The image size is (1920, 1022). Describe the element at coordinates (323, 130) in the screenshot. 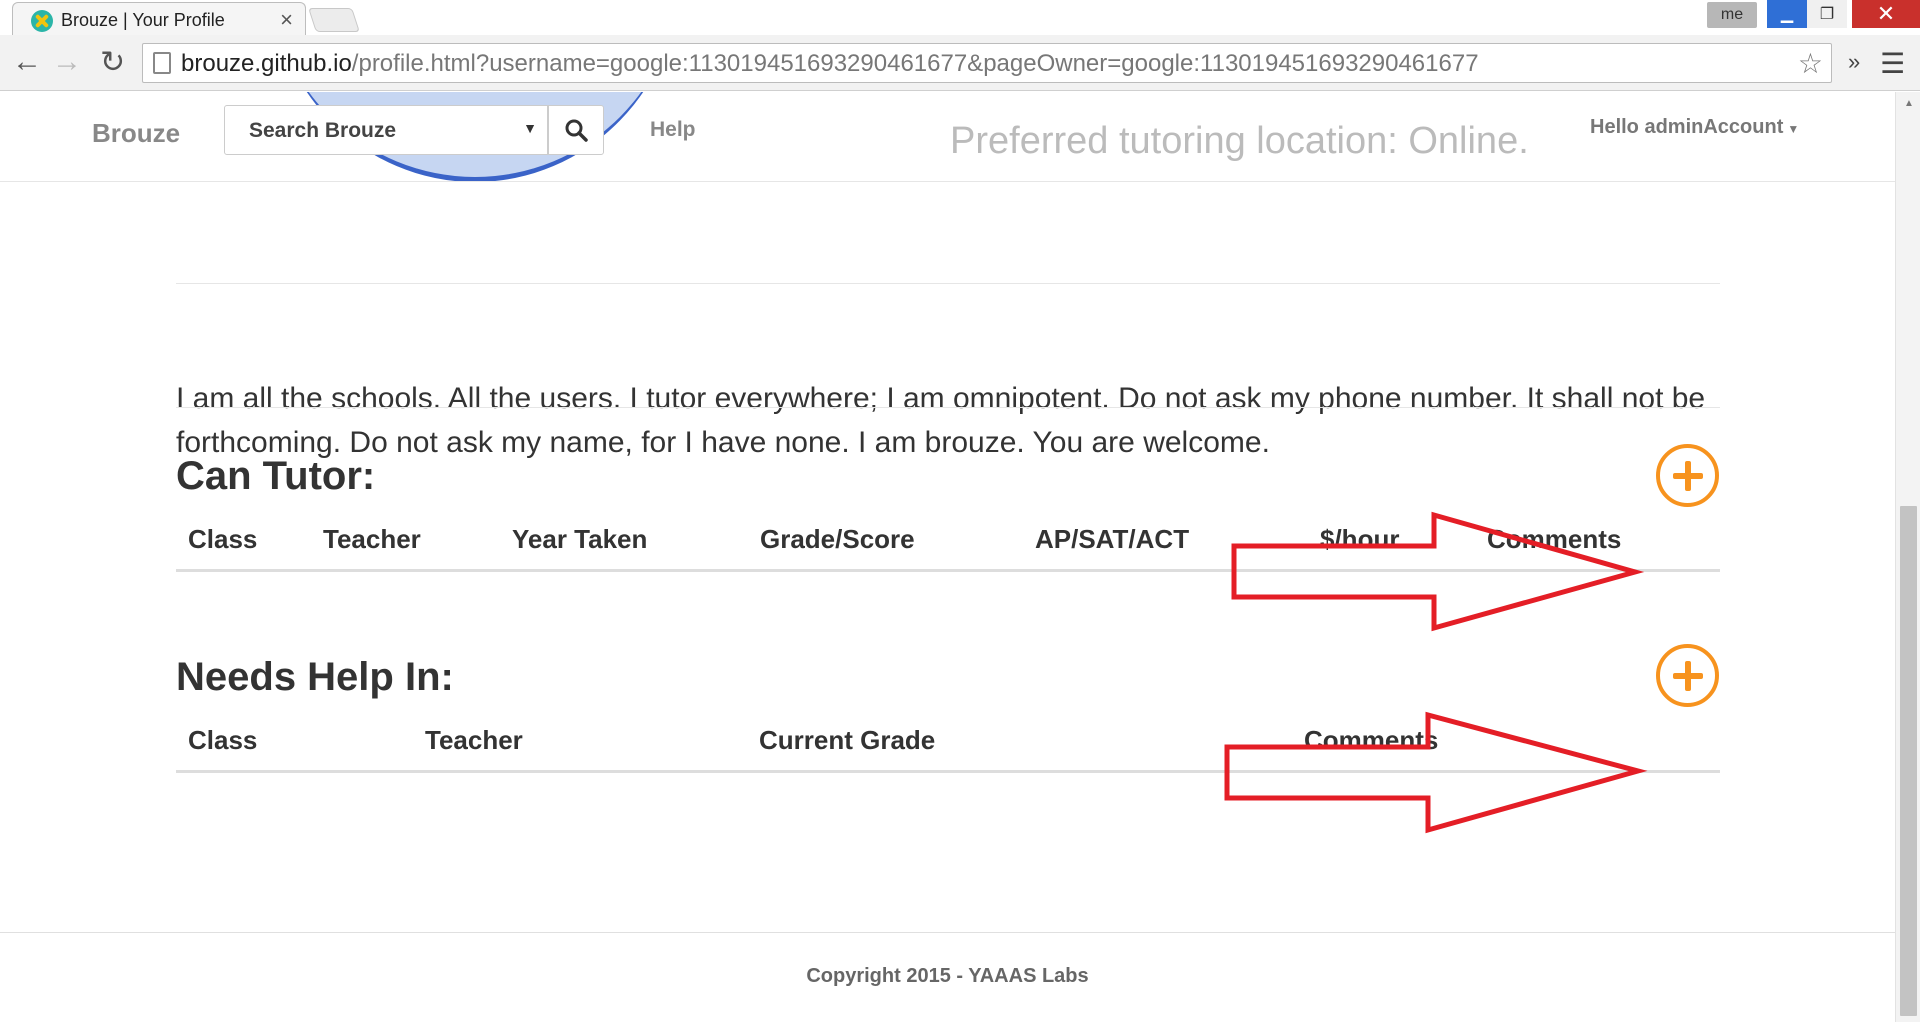

I see `search-label: Search Brouze` at that location.